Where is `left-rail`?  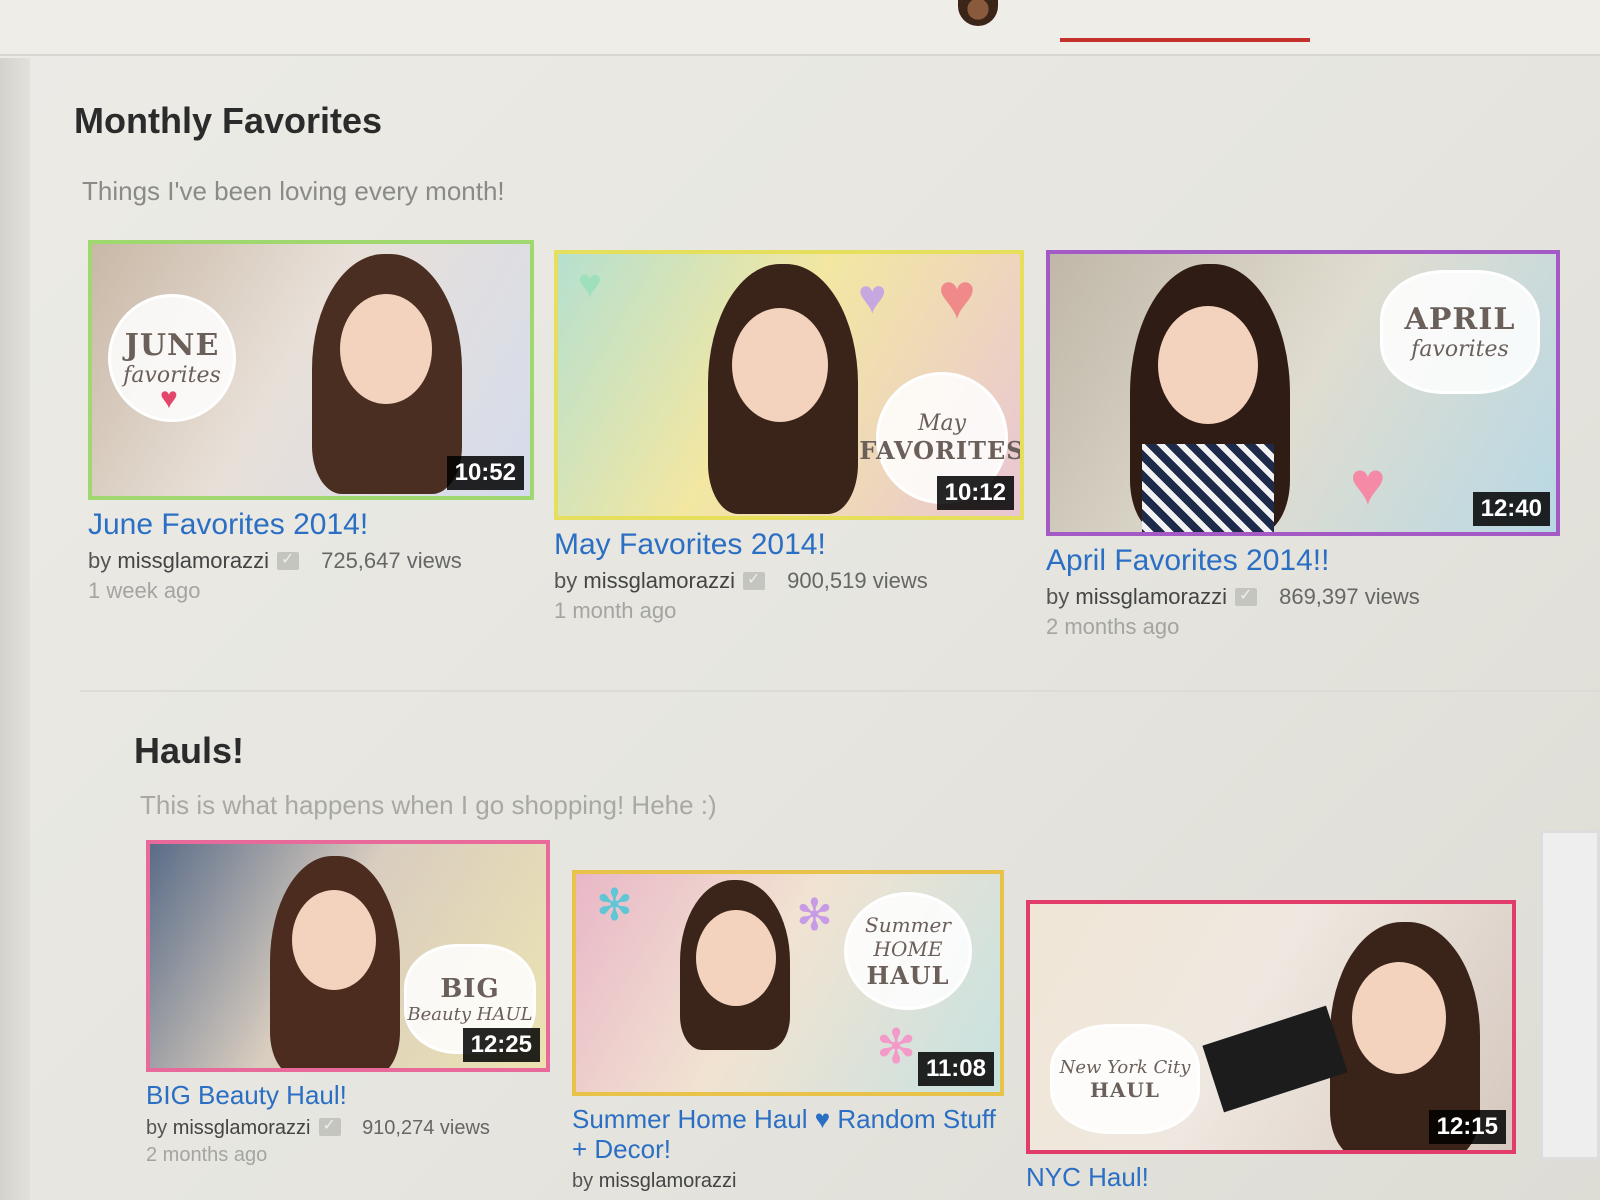
left-rail is located at coordinates (15, 629).